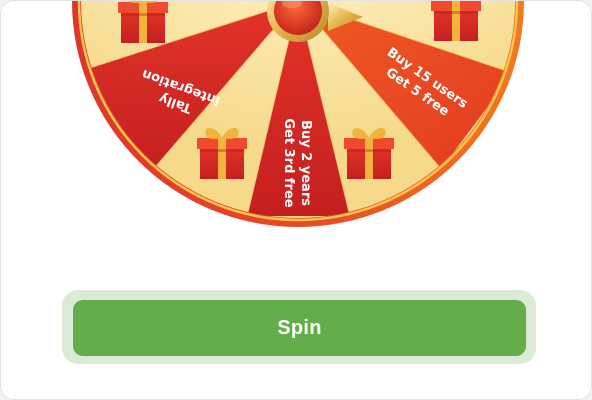 Image resolution: width=592 pixels, height=400 pixels. What do you see at coordinates (288, 162) in the screenshot?
I see `segment-label-line2: Get 3rd free` at bounding box center [288, 162].